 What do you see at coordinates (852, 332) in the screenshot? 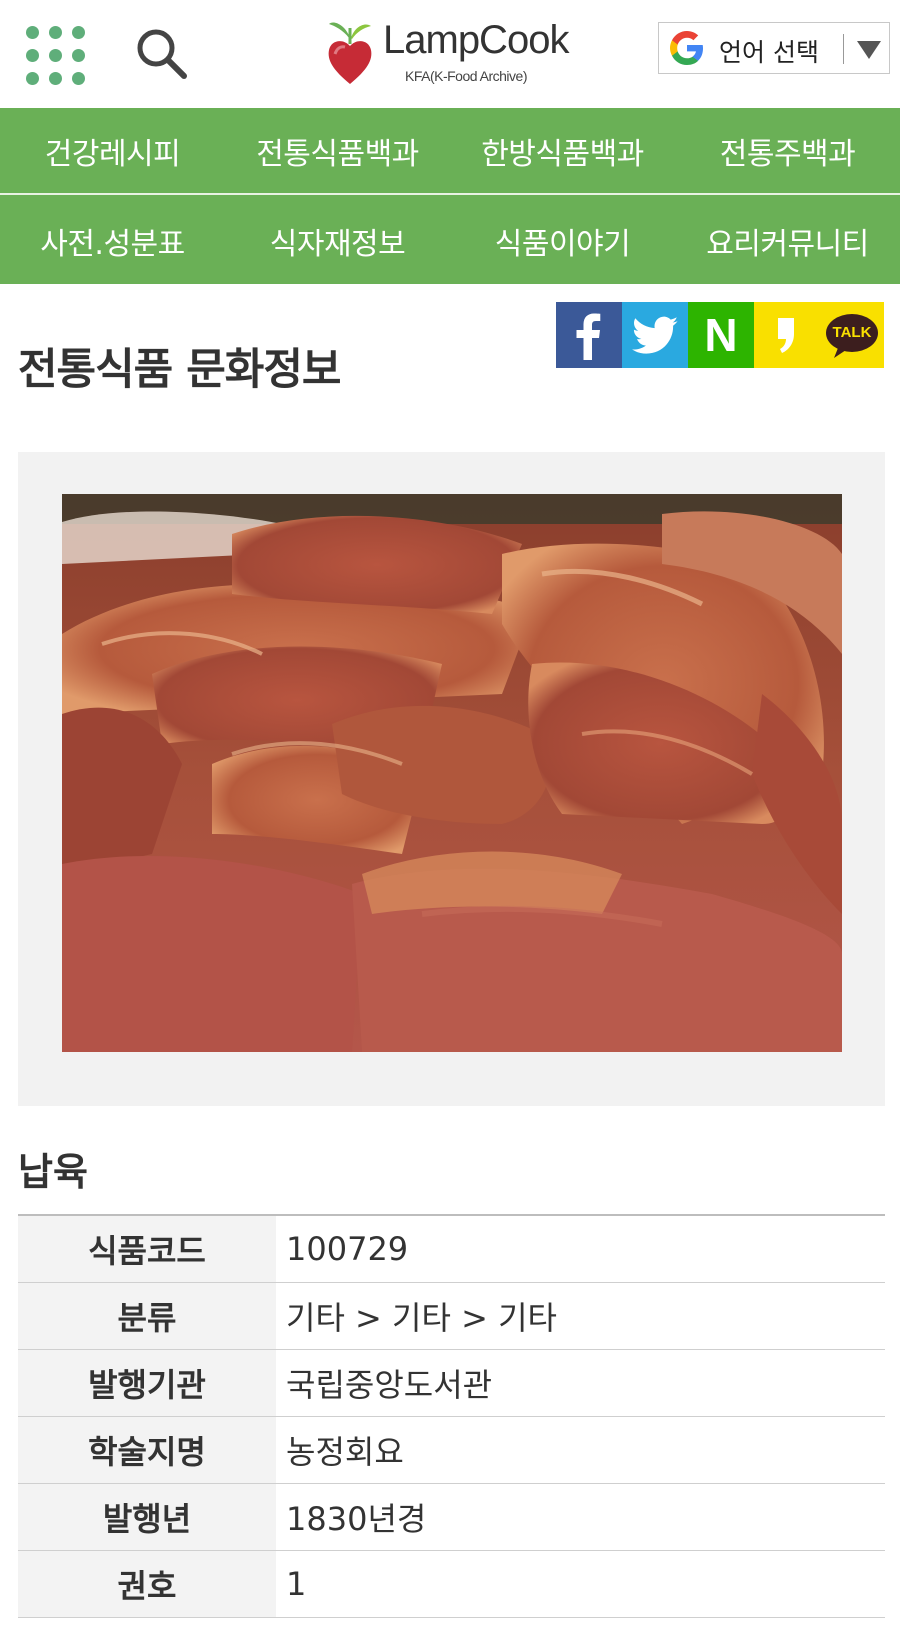
I see `kakaotalk-label: TALK` at bounding box center [852, 332].